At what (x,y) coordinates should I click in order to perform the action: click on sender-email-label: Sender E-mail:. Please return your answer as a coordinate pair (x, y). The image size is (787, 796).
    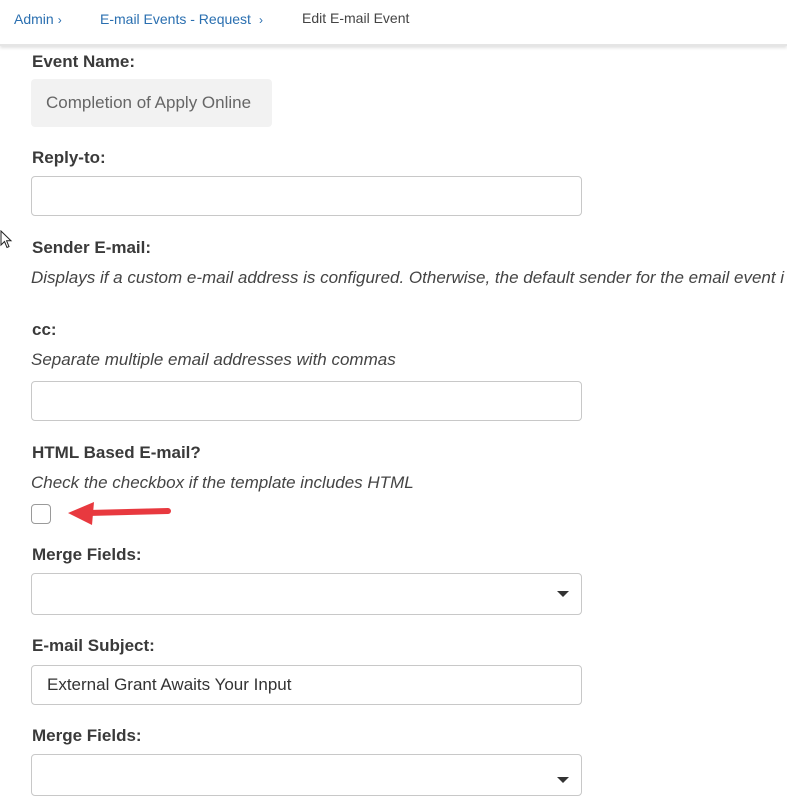
    Looking at the image, I should click on (92, 247).